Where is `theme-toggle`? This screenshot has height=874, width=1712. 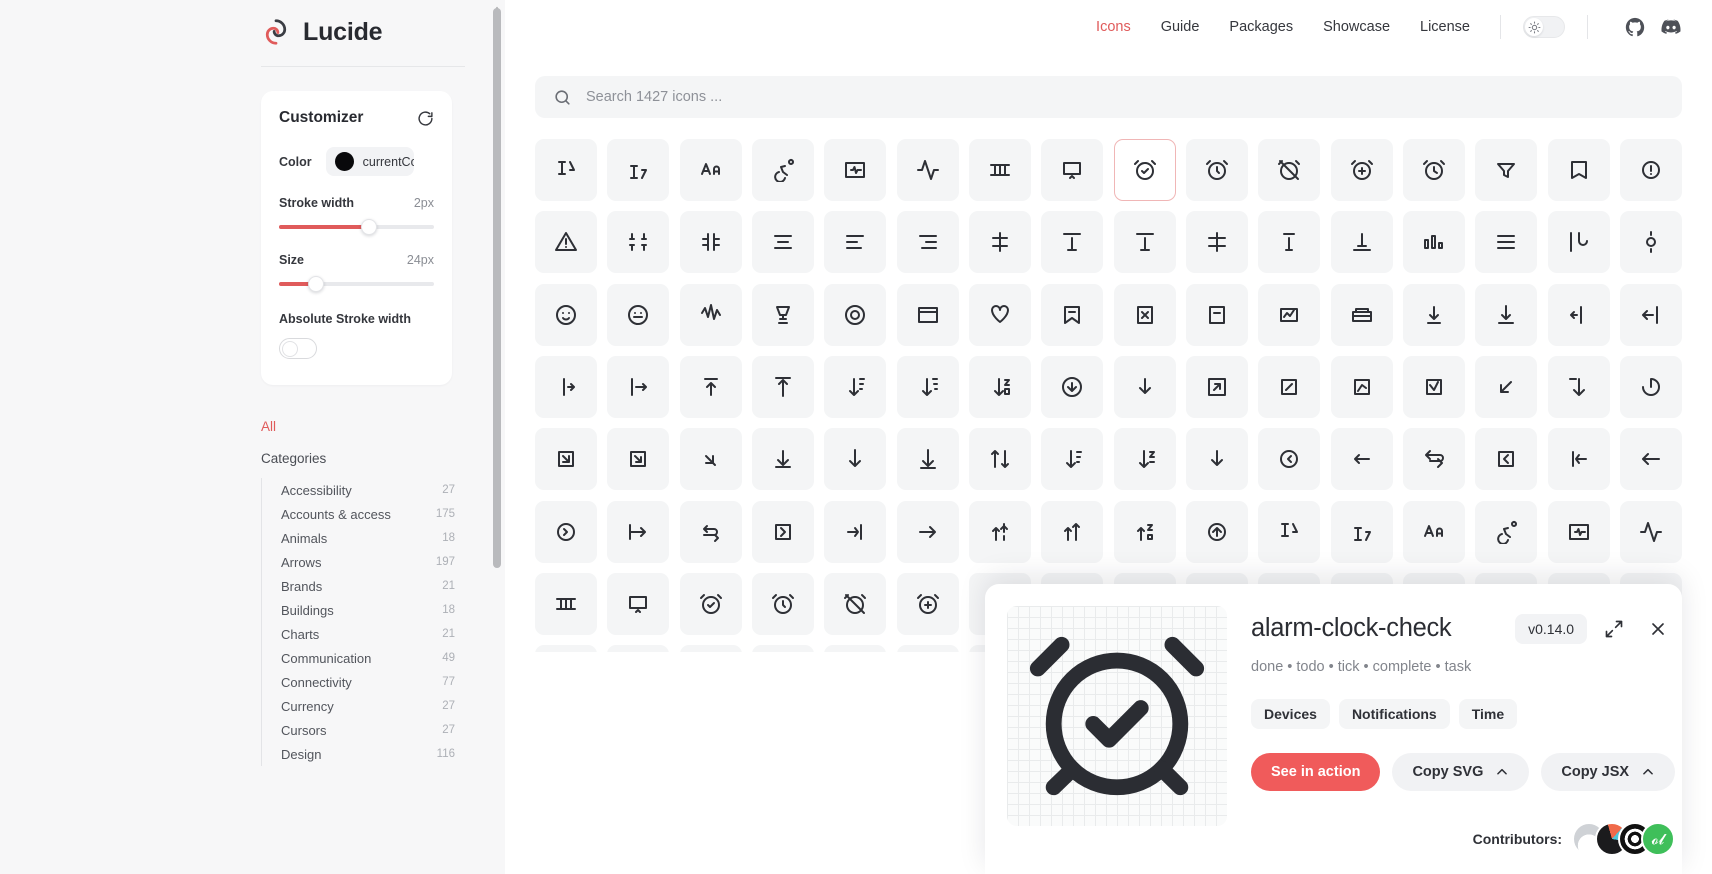
theme-toggle is located at coordinates (1544, 27).